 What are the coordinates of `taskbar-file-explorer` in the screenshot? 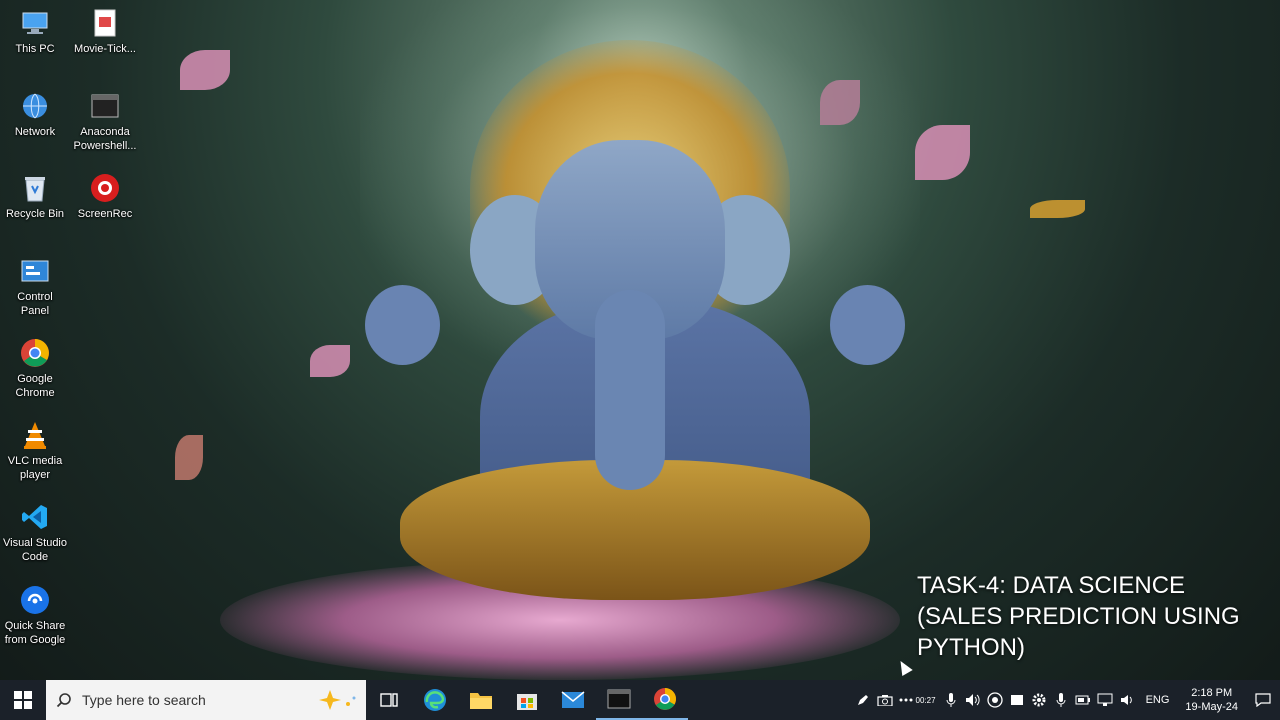 It's located at (481, 700).